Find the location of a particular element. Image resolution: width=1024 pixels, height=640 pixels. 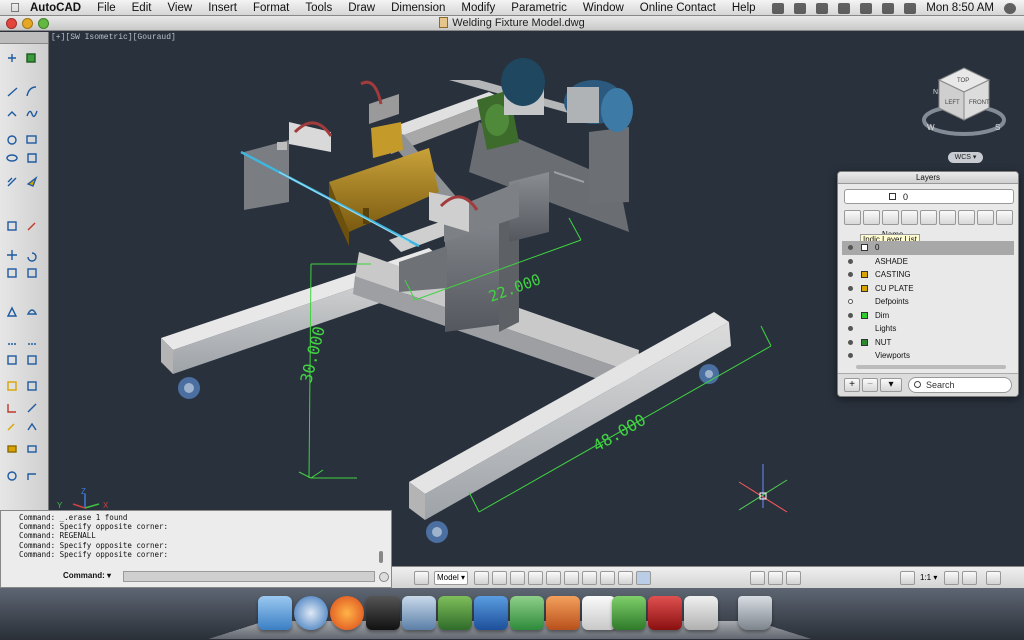

orbit-icon is located at coordinates (793, 578).